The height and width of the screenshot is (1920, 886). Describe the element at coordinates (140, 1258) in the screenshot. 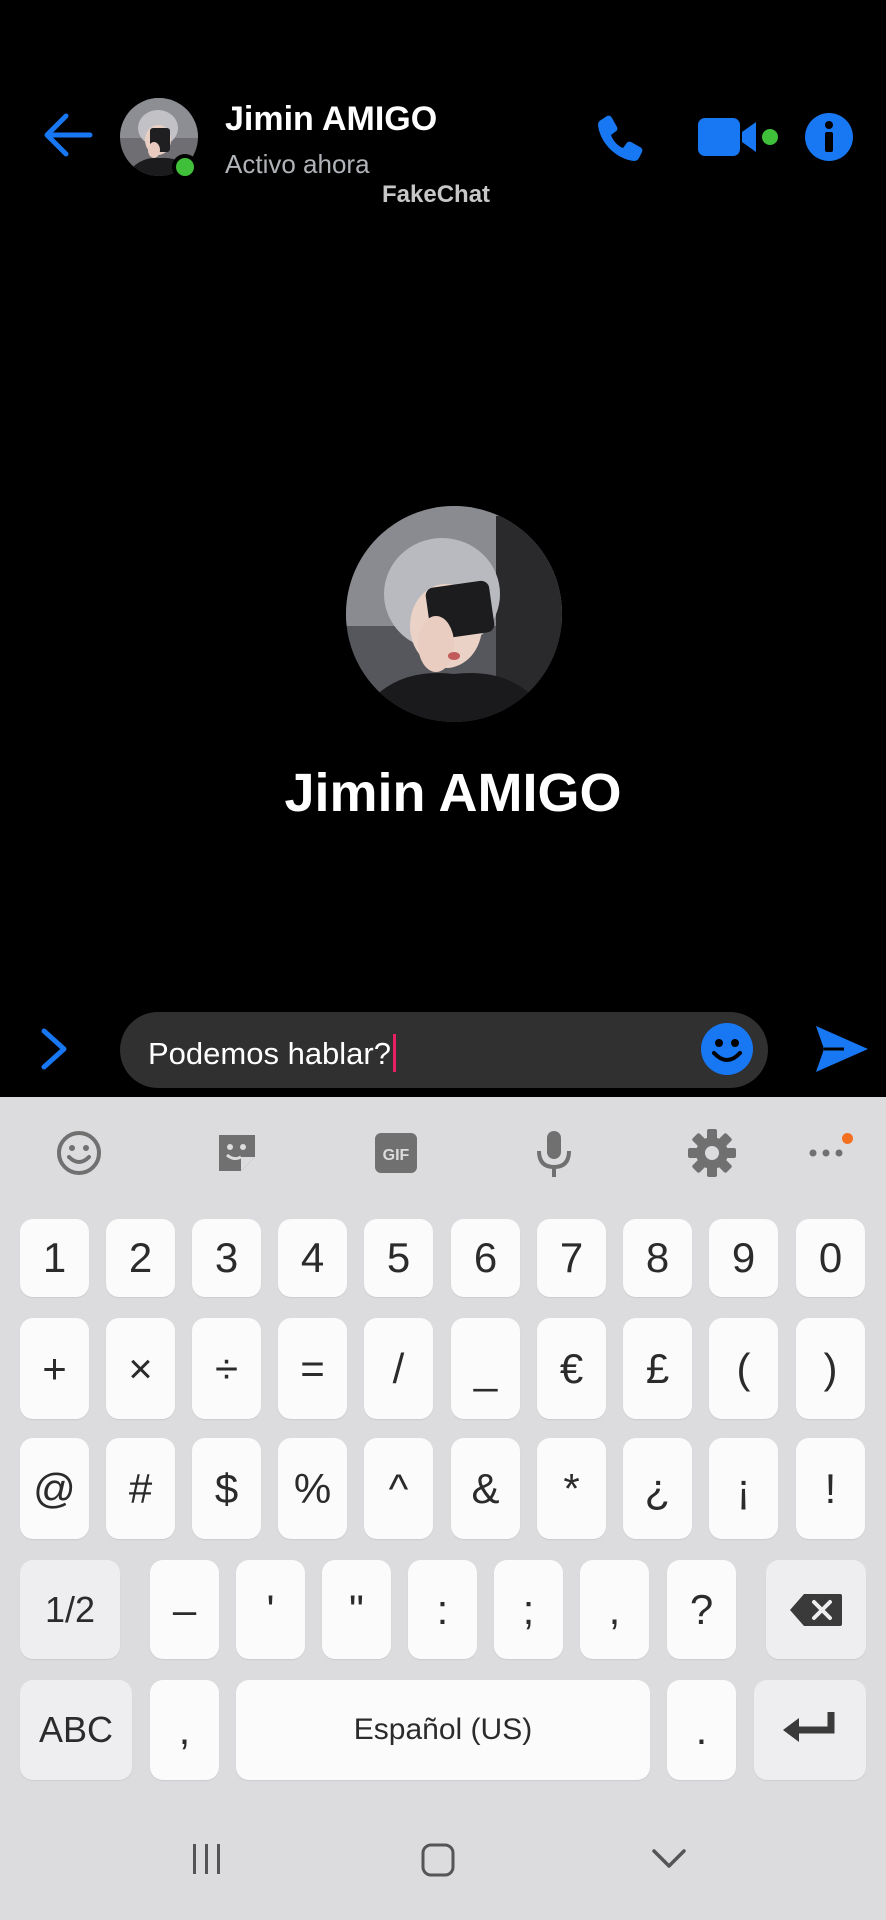

I see `key: 2` at that location.